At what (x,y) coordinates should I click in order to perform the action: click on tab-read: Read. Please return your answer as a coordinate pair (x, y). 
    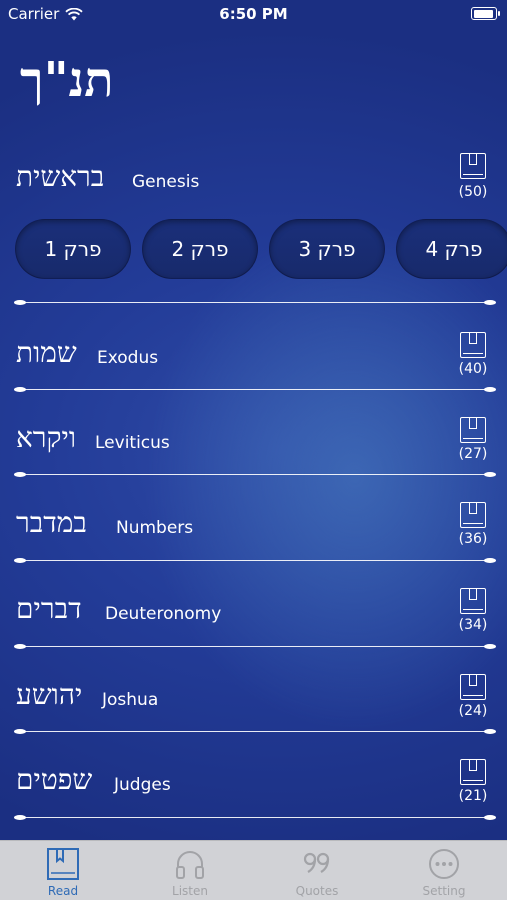
    Looking at the image, I should click on (63, 870).